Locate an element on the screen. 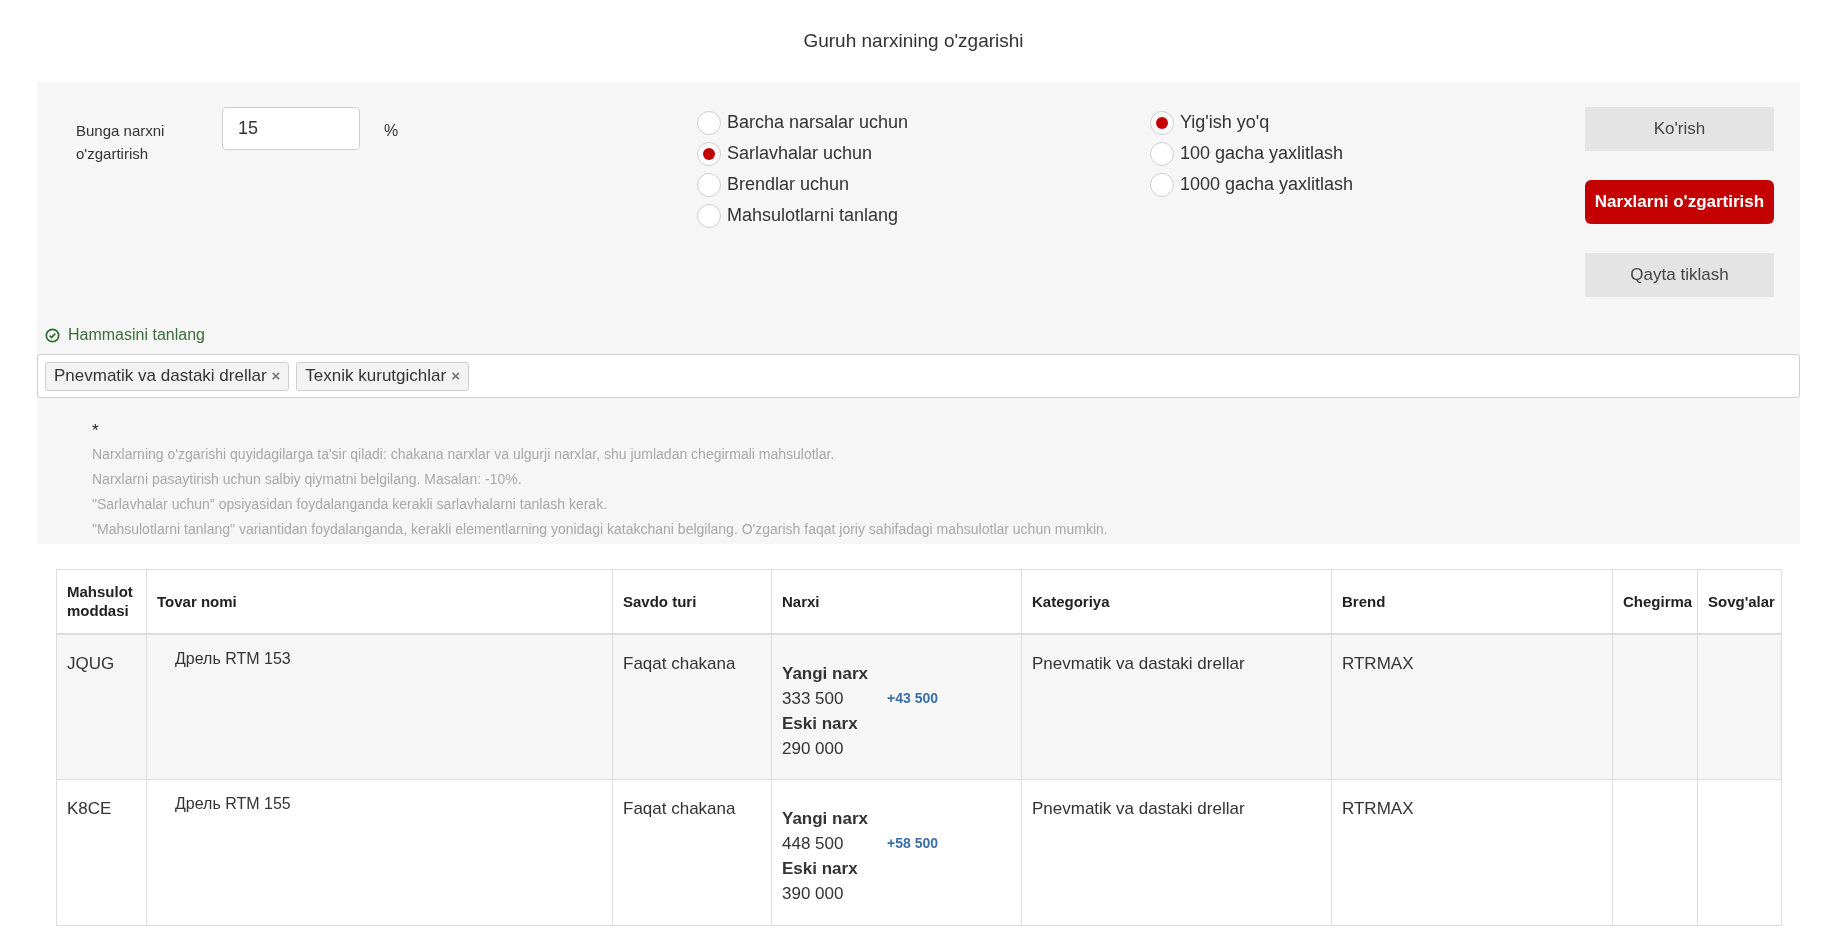 The height and width of the screenshot is (940, 1827). radio-label: 100 gacha yaxlitlash is located at coordinates (1262, 153).